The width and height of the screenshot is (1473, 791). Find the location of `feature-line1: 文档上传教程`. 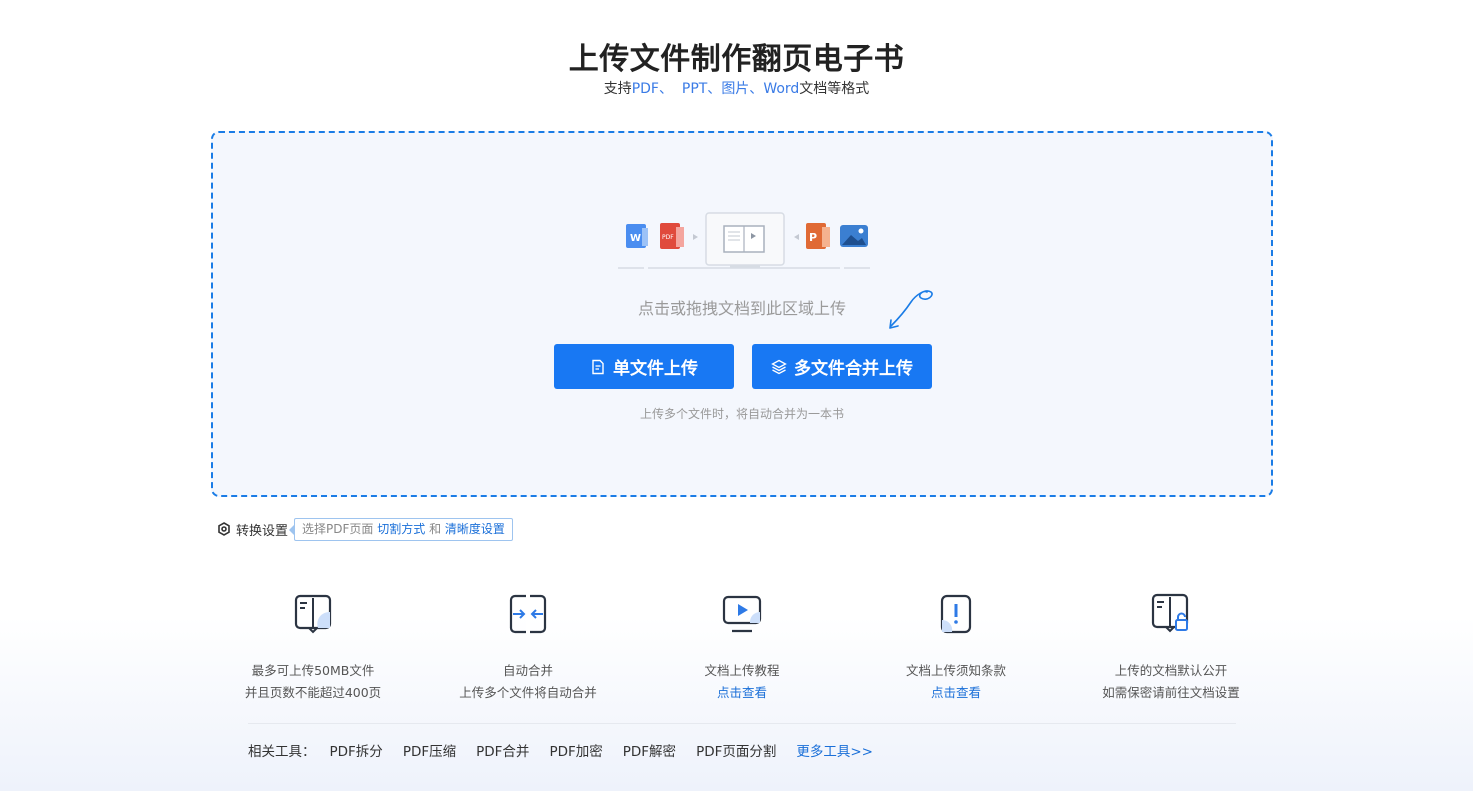

feature-line1: 文档上传教程 is located at coordinates (742, 670).